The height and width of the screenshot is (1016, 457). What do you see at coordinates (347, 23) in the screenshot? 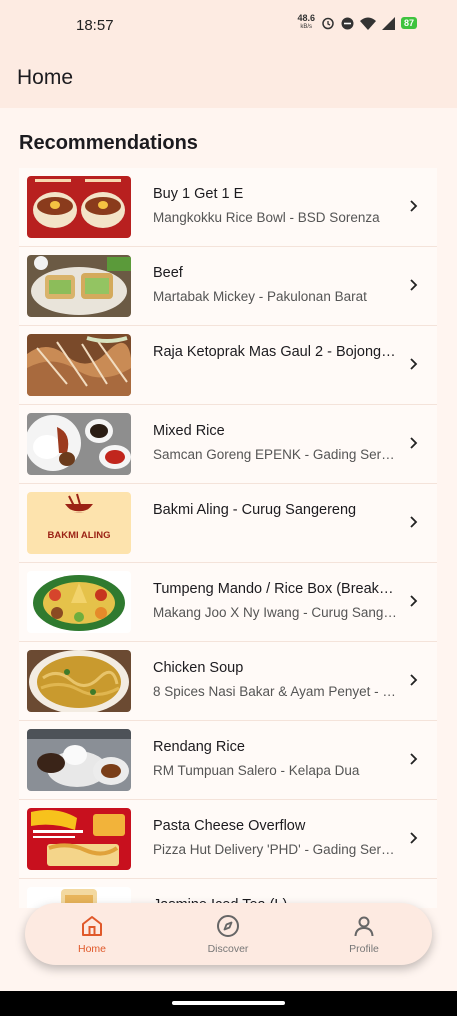
I see `do-not-disturb-icon` at bounding box center [347, 23].